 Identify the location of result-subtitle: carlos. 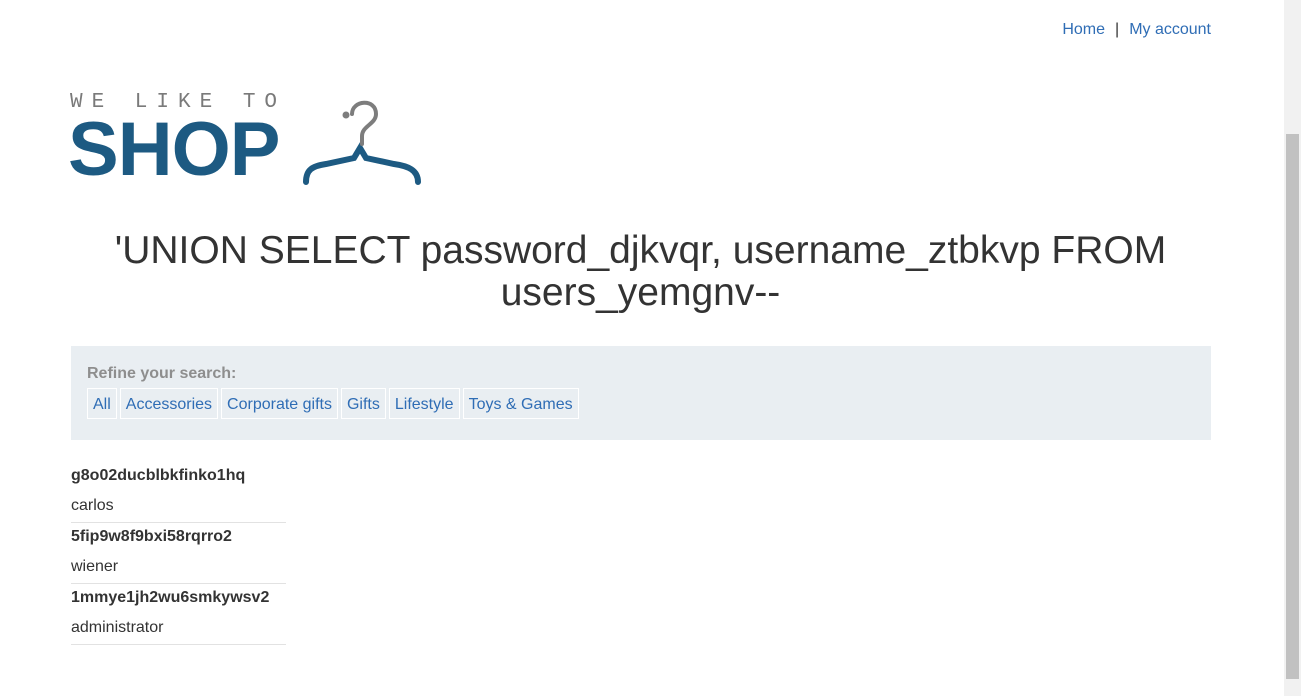
(92, 505).